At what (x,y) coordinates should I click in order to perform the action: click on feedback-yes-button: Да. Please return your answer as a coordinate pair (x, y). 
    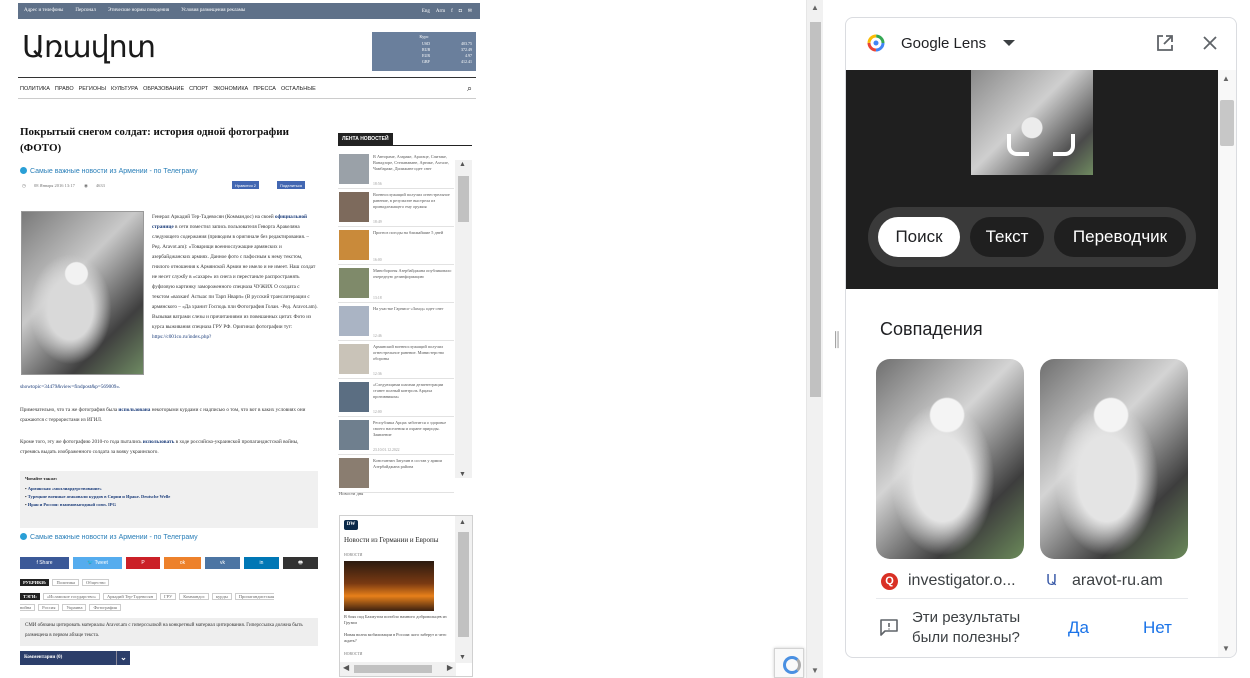
    Looking at the image, I should click on (1078, 628).